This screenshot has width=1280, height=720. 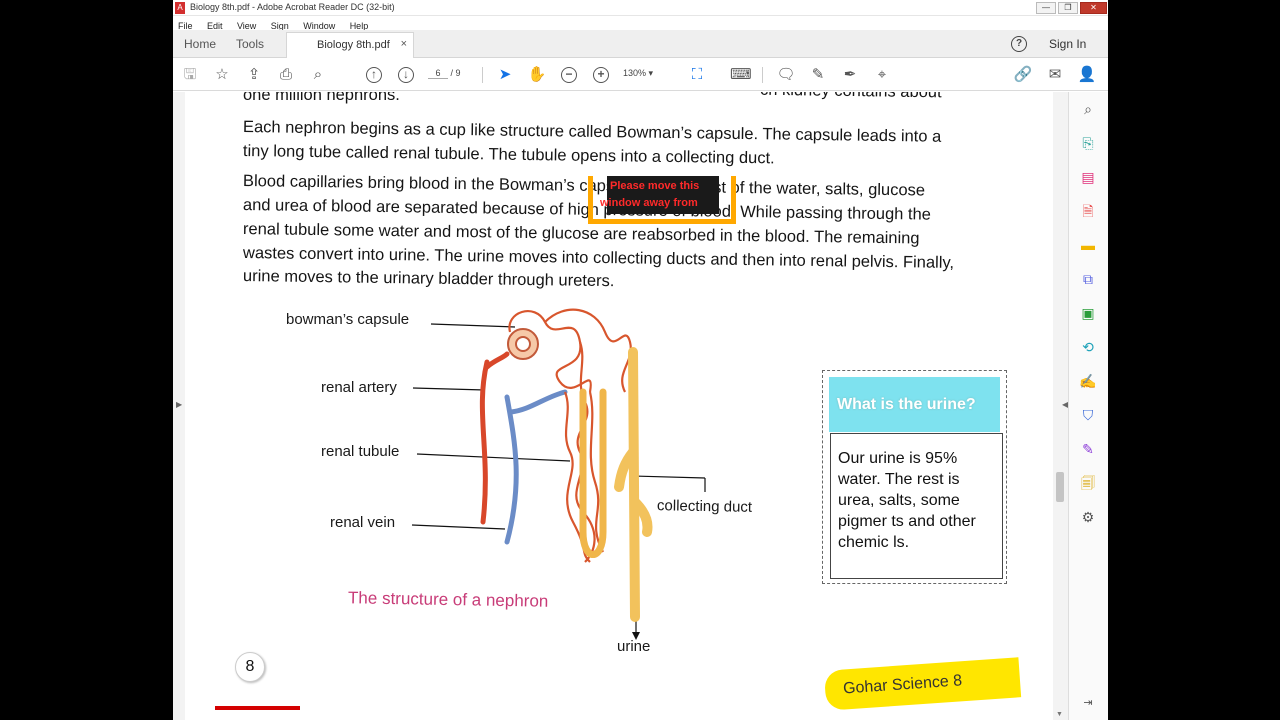 I want to click on email-icon: ✉, so click(x=1055, y=75).